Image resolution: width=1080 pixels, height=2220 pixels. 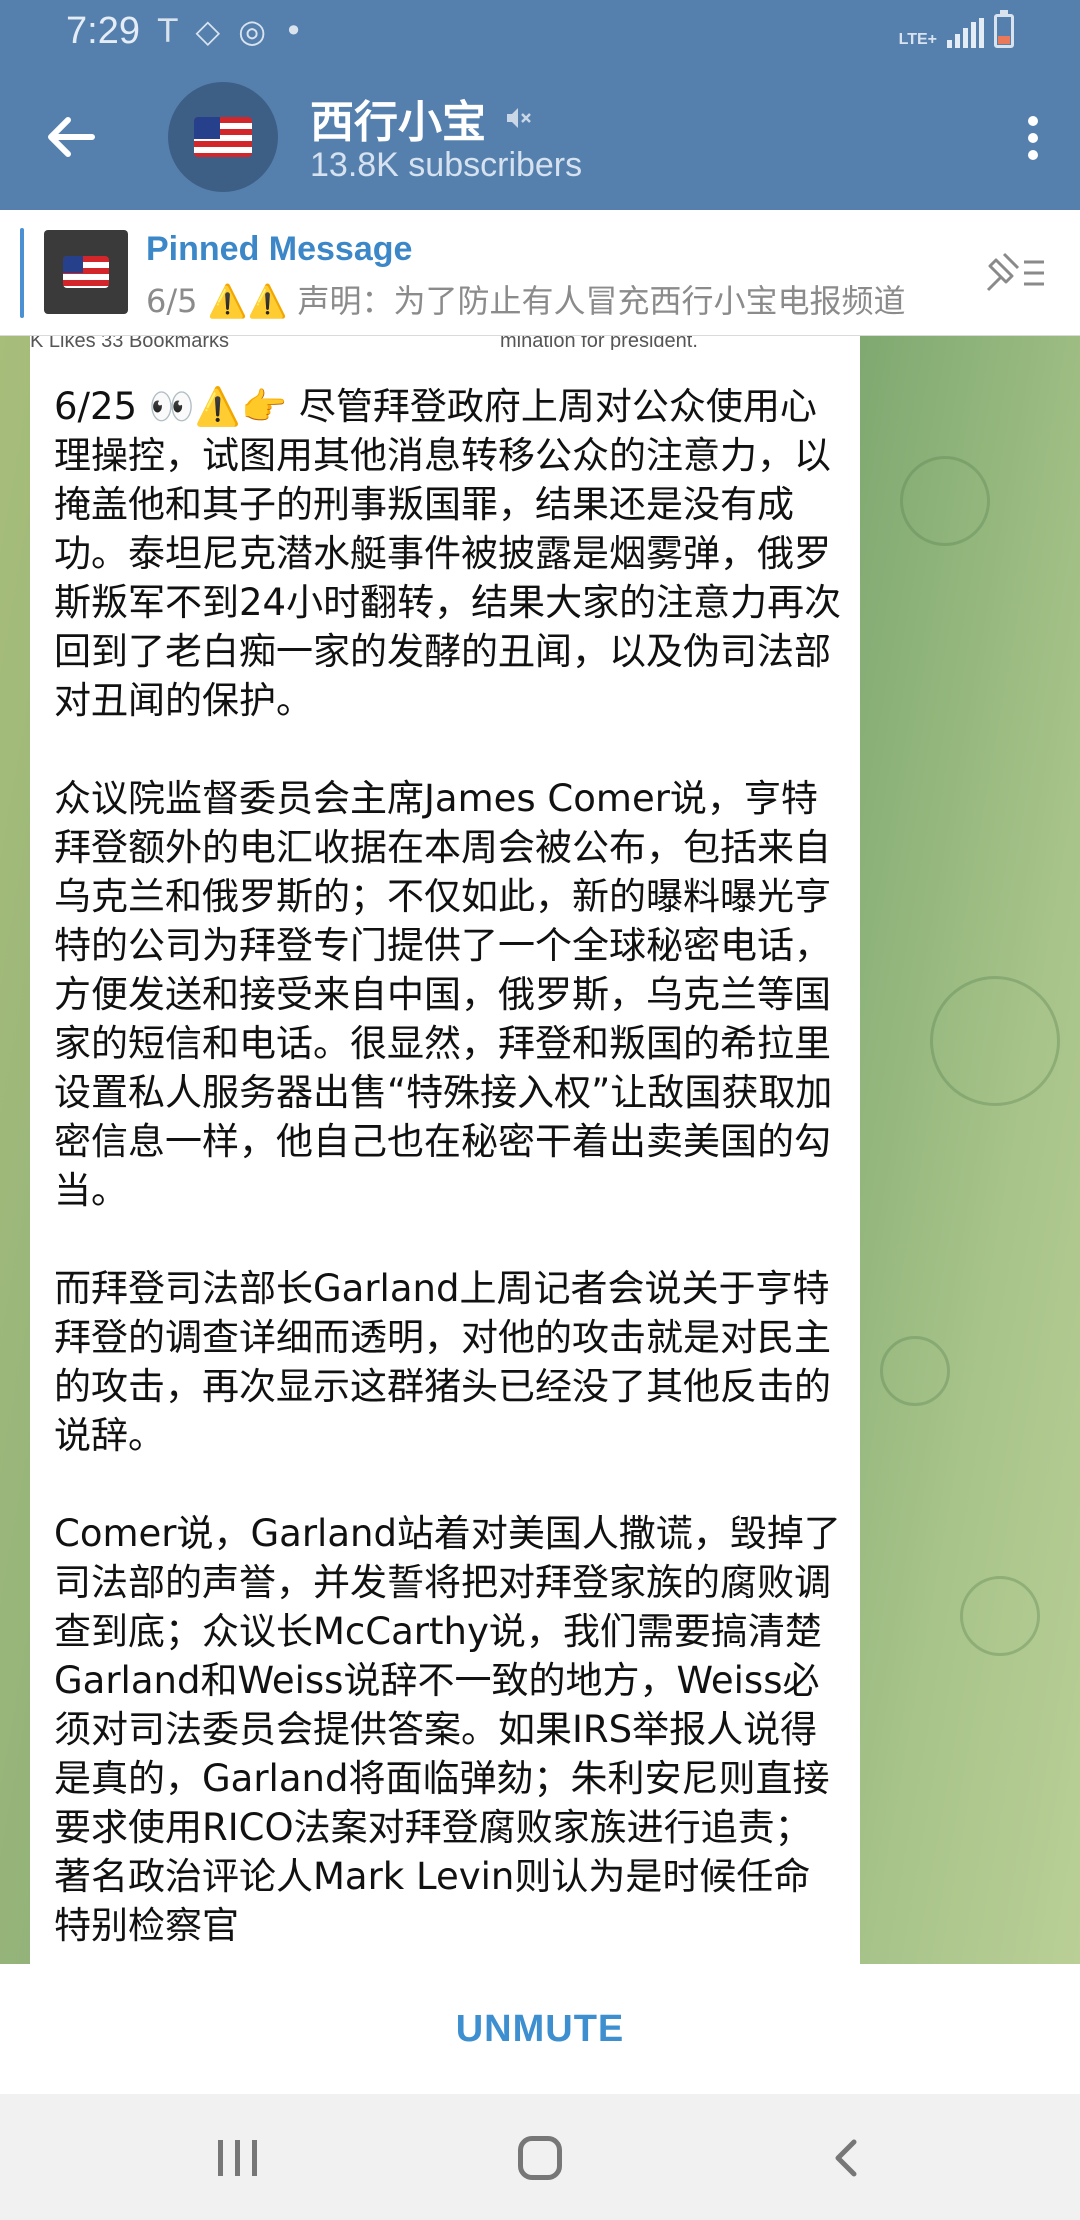 I want to click on status-right: LTE+, so click(x=956, y=29).